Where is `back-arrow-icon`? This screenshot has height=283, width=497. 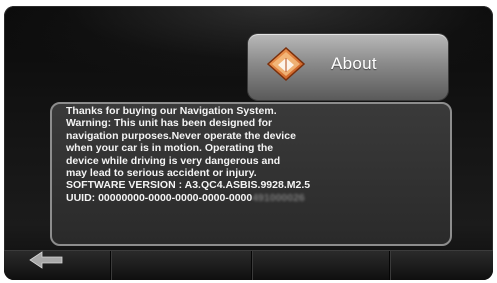
back-arrow-icon is located at coordinates (46, 260).